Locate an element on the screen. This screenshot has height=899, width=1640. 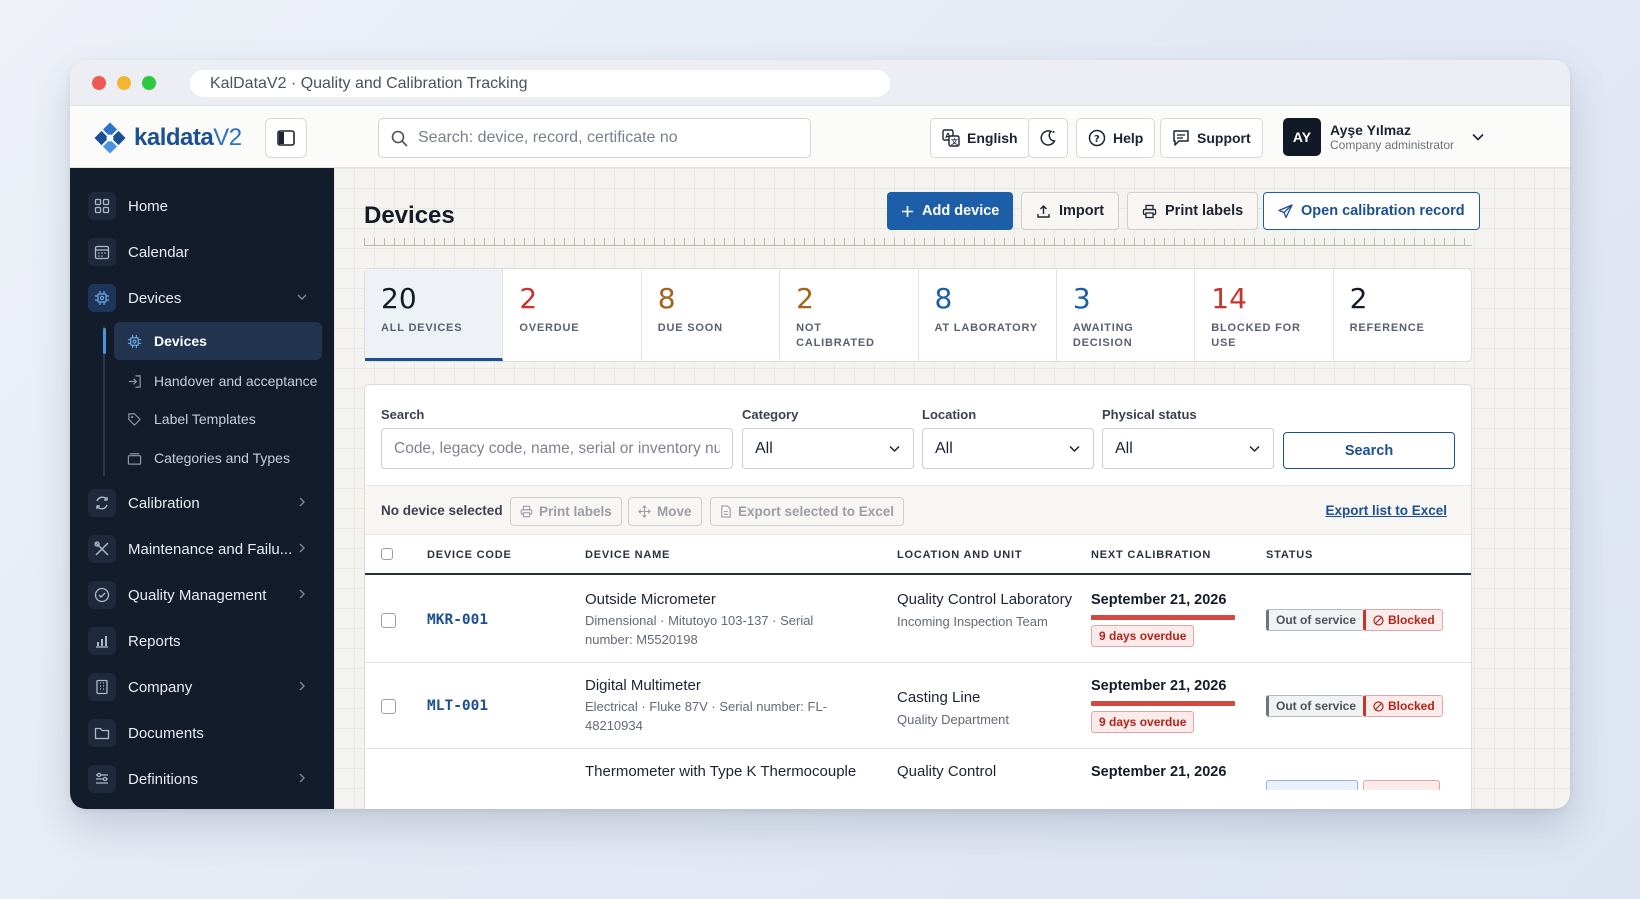
sidebar-subitem-handover: Handover and acceptance is located at coordinates (218, 381).